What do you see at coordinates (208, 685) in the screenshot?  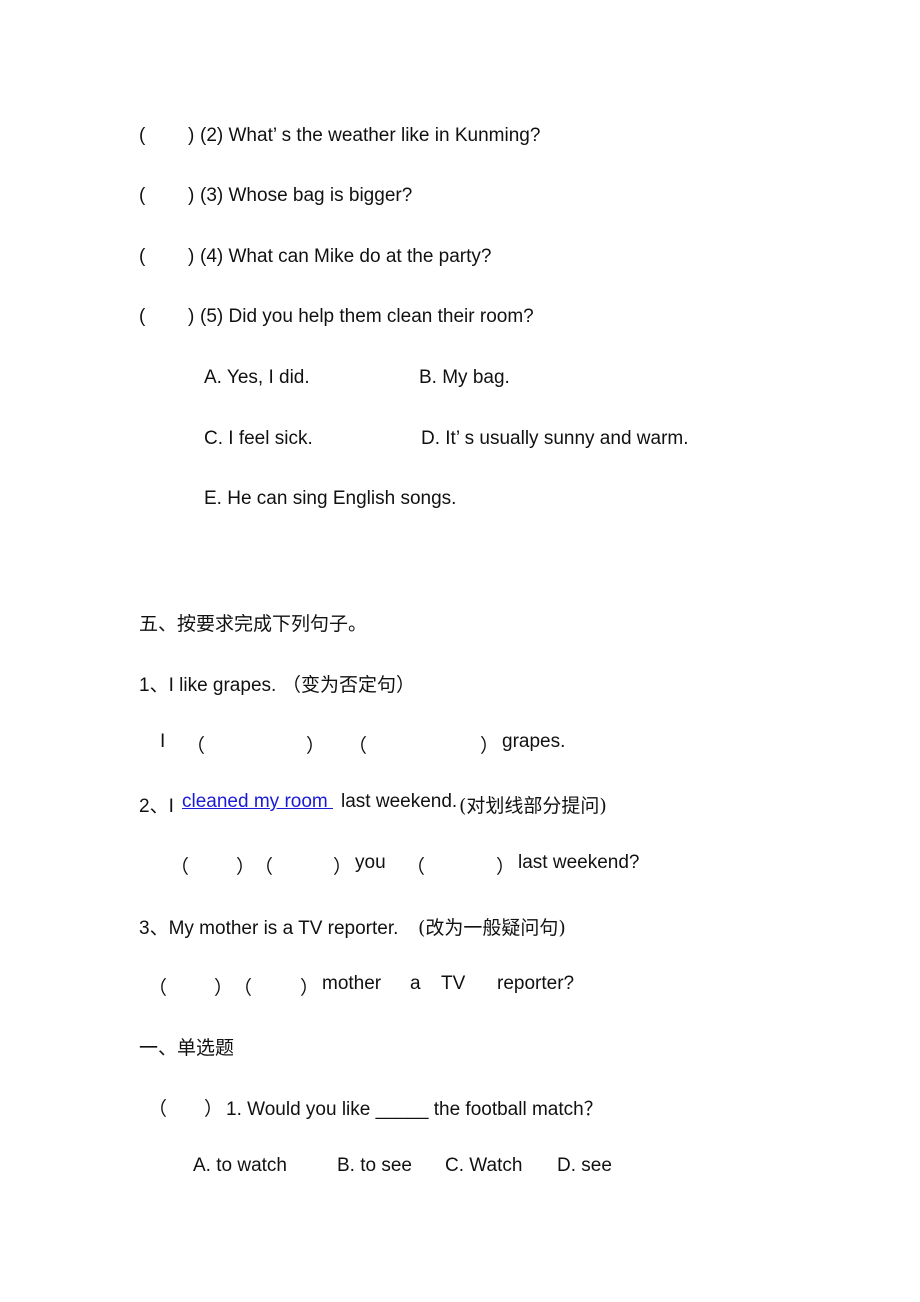 I see `exercise-prompt: 1、I like grapes.` at bounding box center [208, 685].